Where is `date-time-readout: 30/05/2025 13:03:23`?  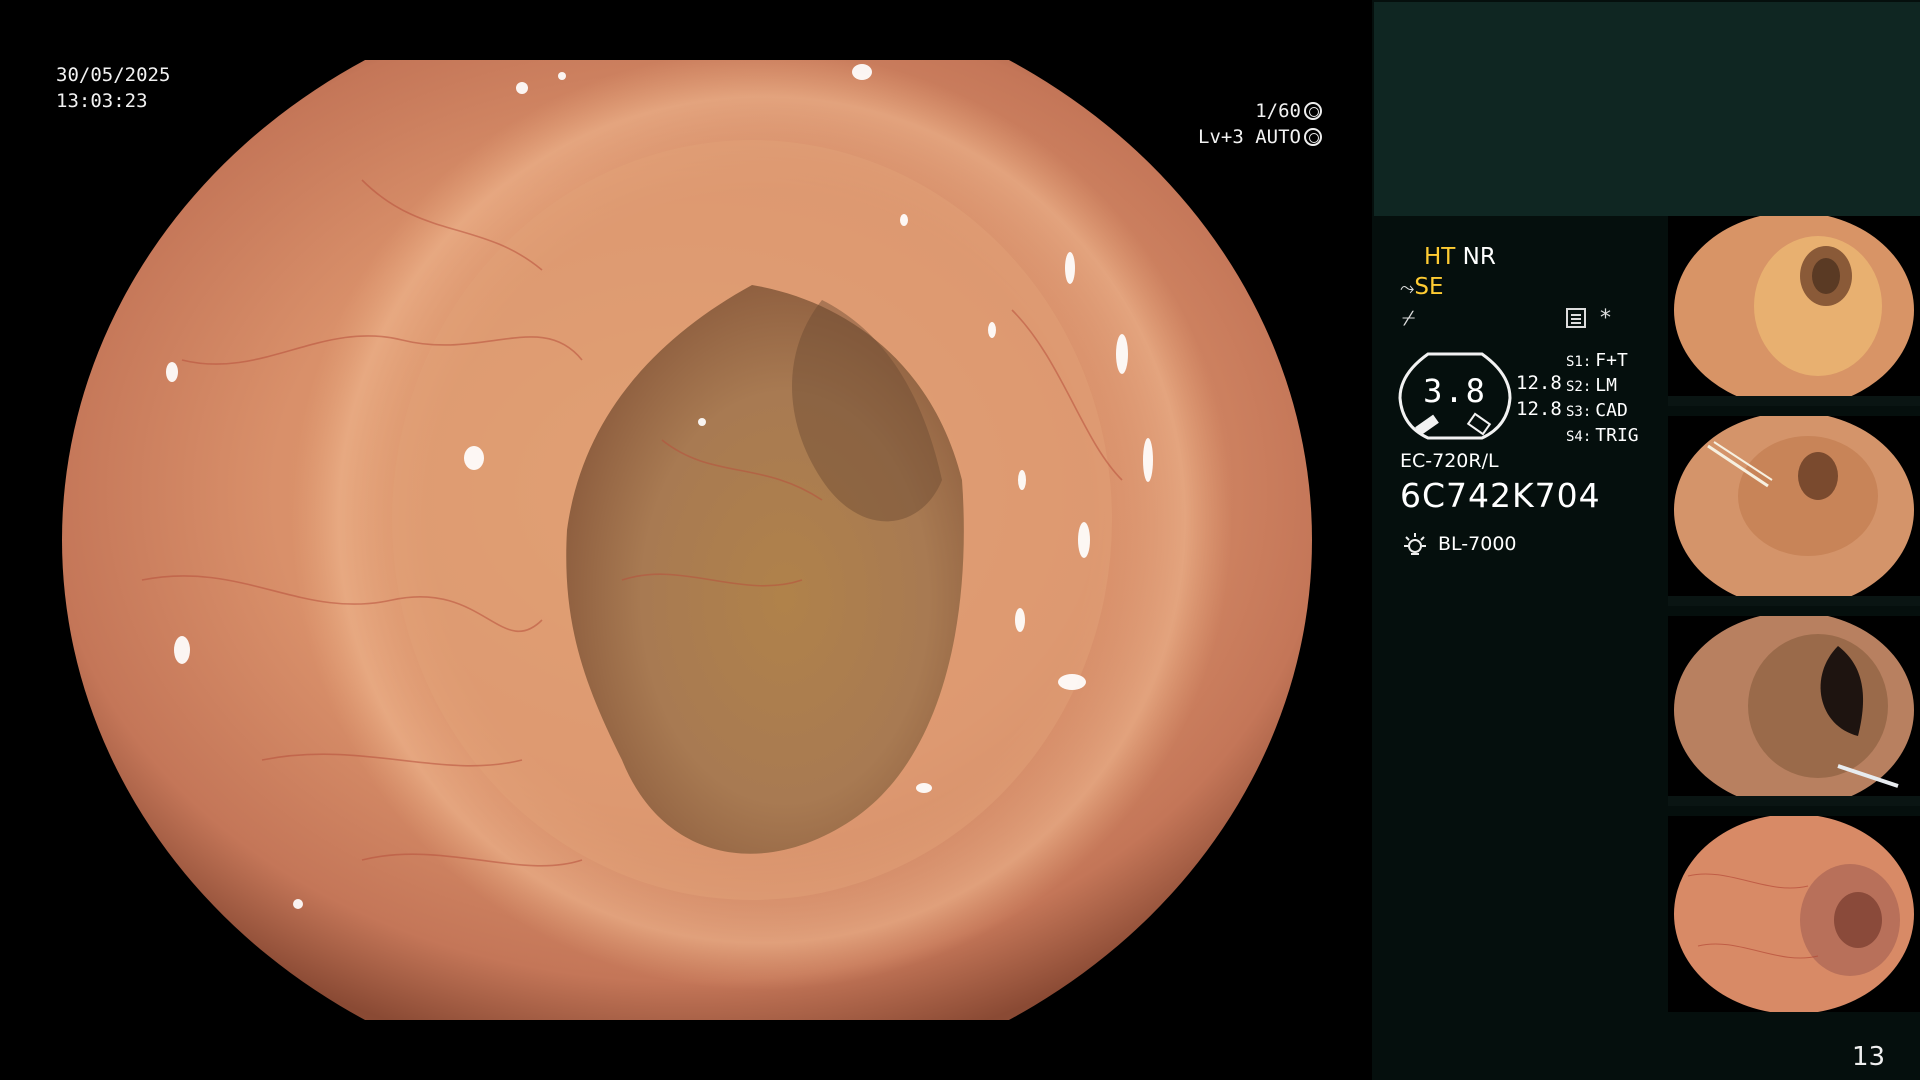
date-time-readout: 30/05/2025 13:03:23 is located at coordinates (113, 88).